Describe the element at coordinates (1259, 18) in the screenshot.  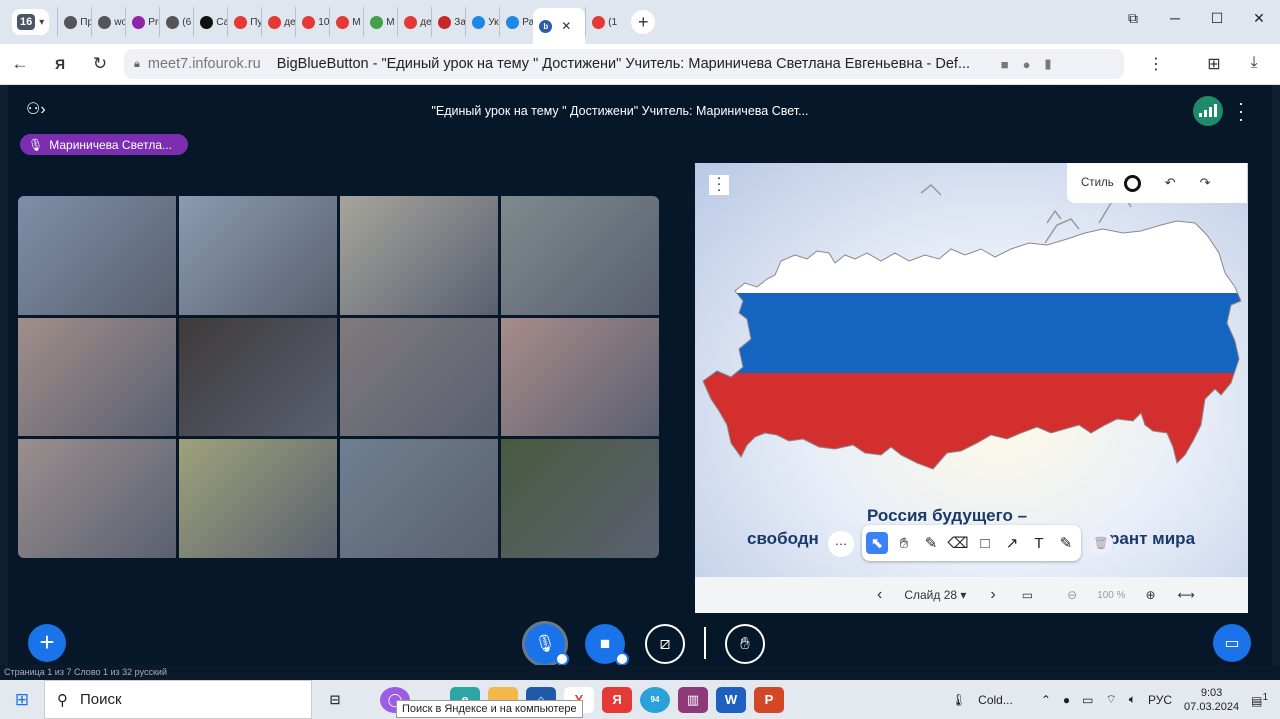
I see `close-window-button: ✕` at that location.